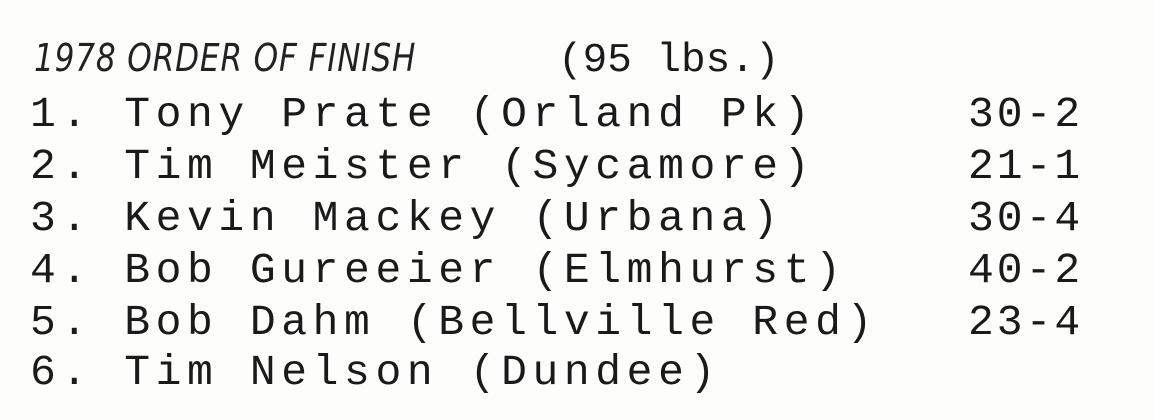 This screenshot has width=1155, height=420. What do you see at coordinates (1026, 114) in the screenshot?
I see `result-record: 30-2` at bounding box center [1026, 114].